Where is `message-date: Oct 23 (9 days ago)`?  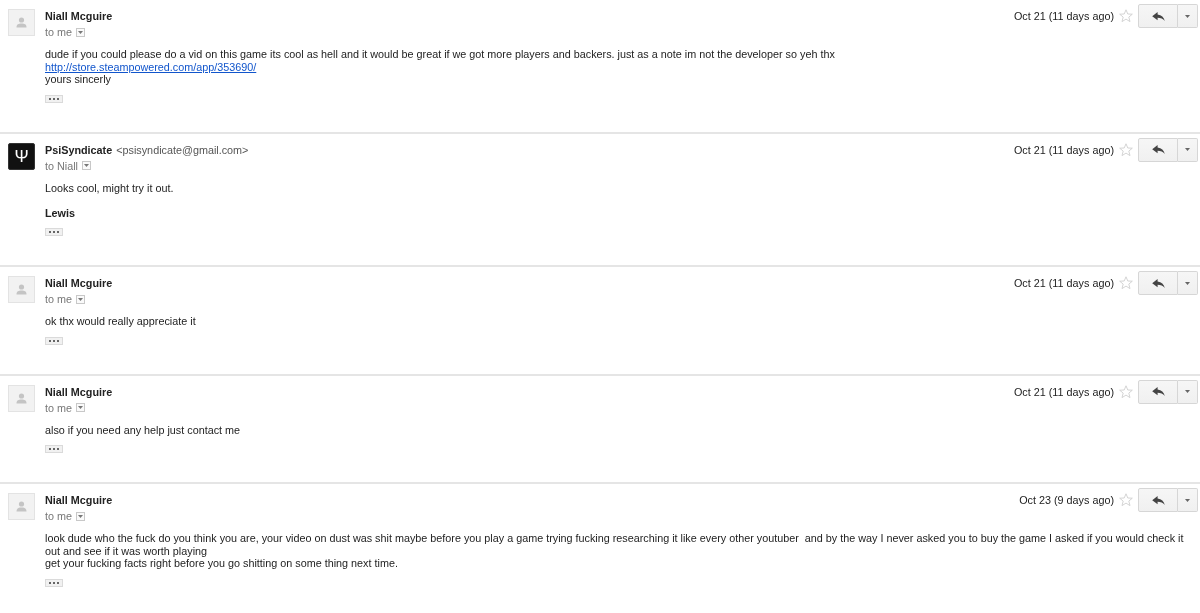 message-date: Oct 23 (9 days ago) is located at coordinates (1066, 500).